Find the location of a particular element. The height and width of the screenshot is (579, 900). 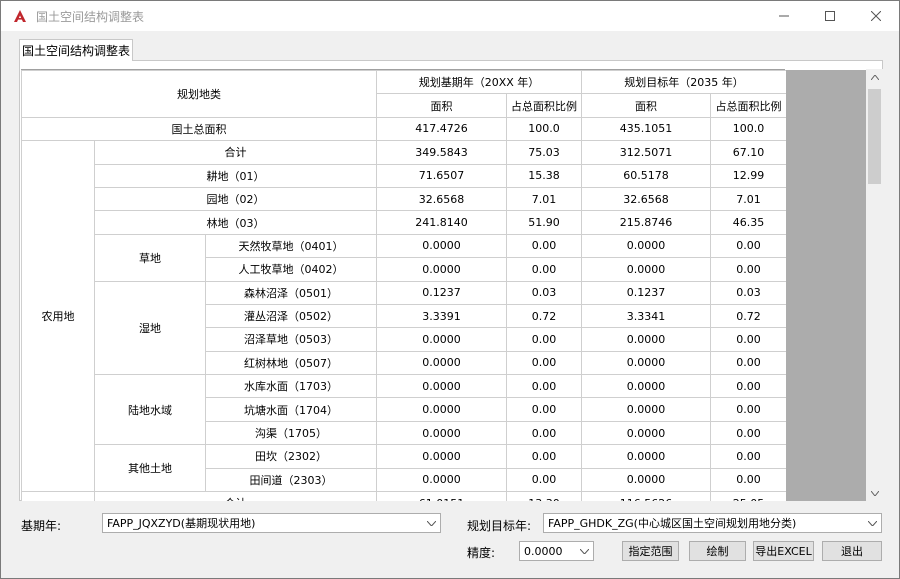

scrollbar-thumb is located at coordinates (874, 136).